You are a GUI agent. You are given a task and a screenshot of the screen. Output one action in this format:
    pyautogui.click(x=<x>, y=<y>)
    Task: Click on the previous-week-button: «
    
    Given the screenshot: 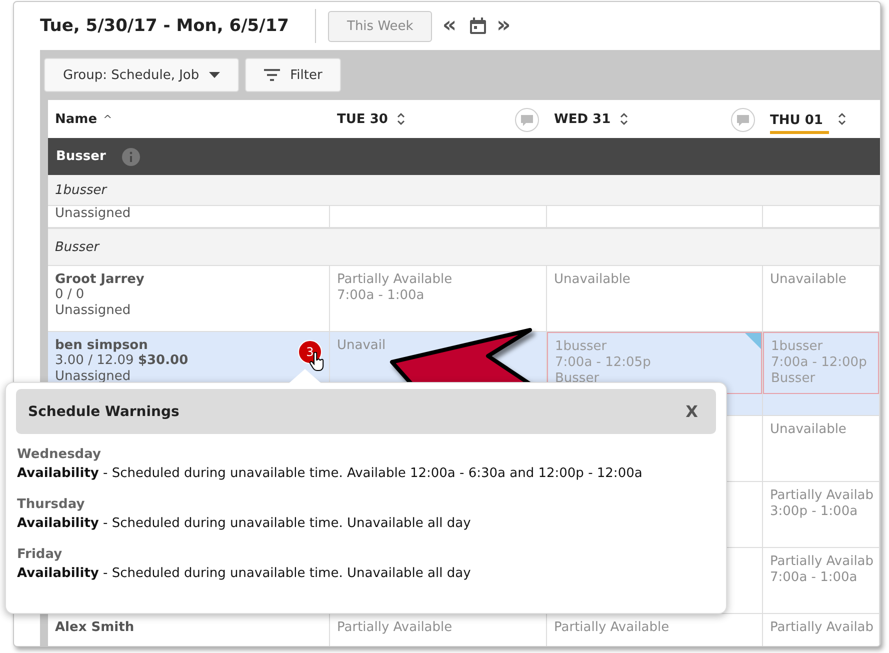 What is the action you would take?
    pyautogui.click(x=449, y=26)
    